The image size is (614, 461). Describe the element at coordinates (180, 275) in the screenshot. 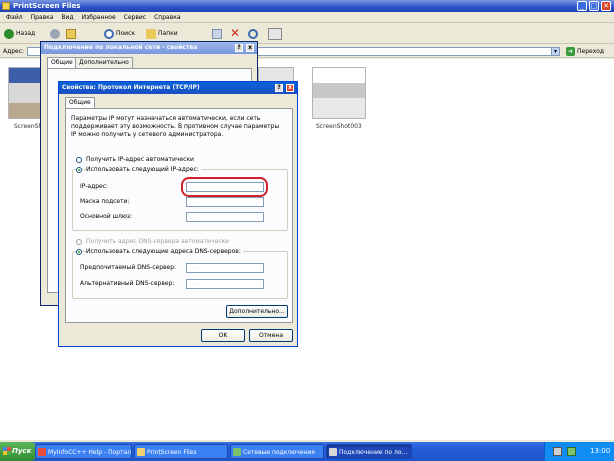

I see `dns-groupbox` at that location.